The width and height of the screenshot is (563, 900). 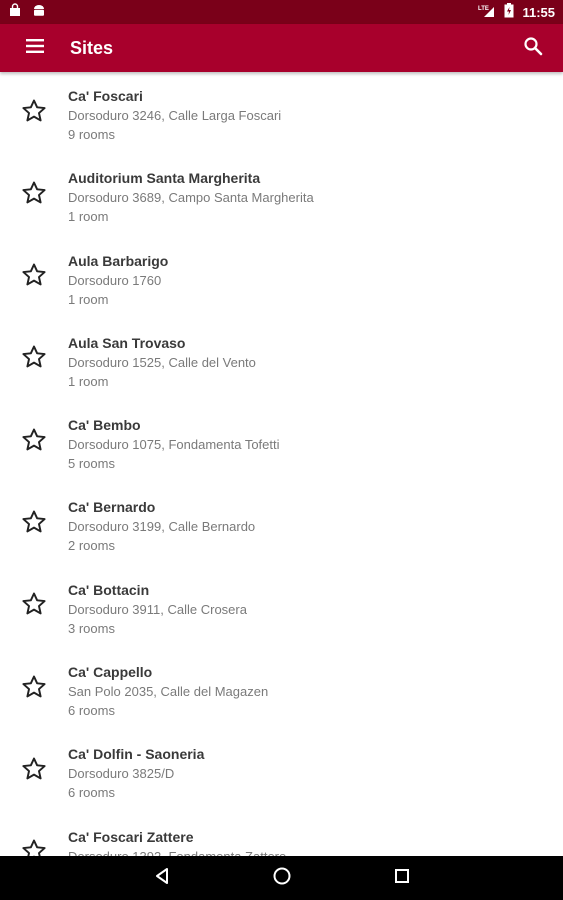 I want to click on battery-icon, so click(x=509, y=12).